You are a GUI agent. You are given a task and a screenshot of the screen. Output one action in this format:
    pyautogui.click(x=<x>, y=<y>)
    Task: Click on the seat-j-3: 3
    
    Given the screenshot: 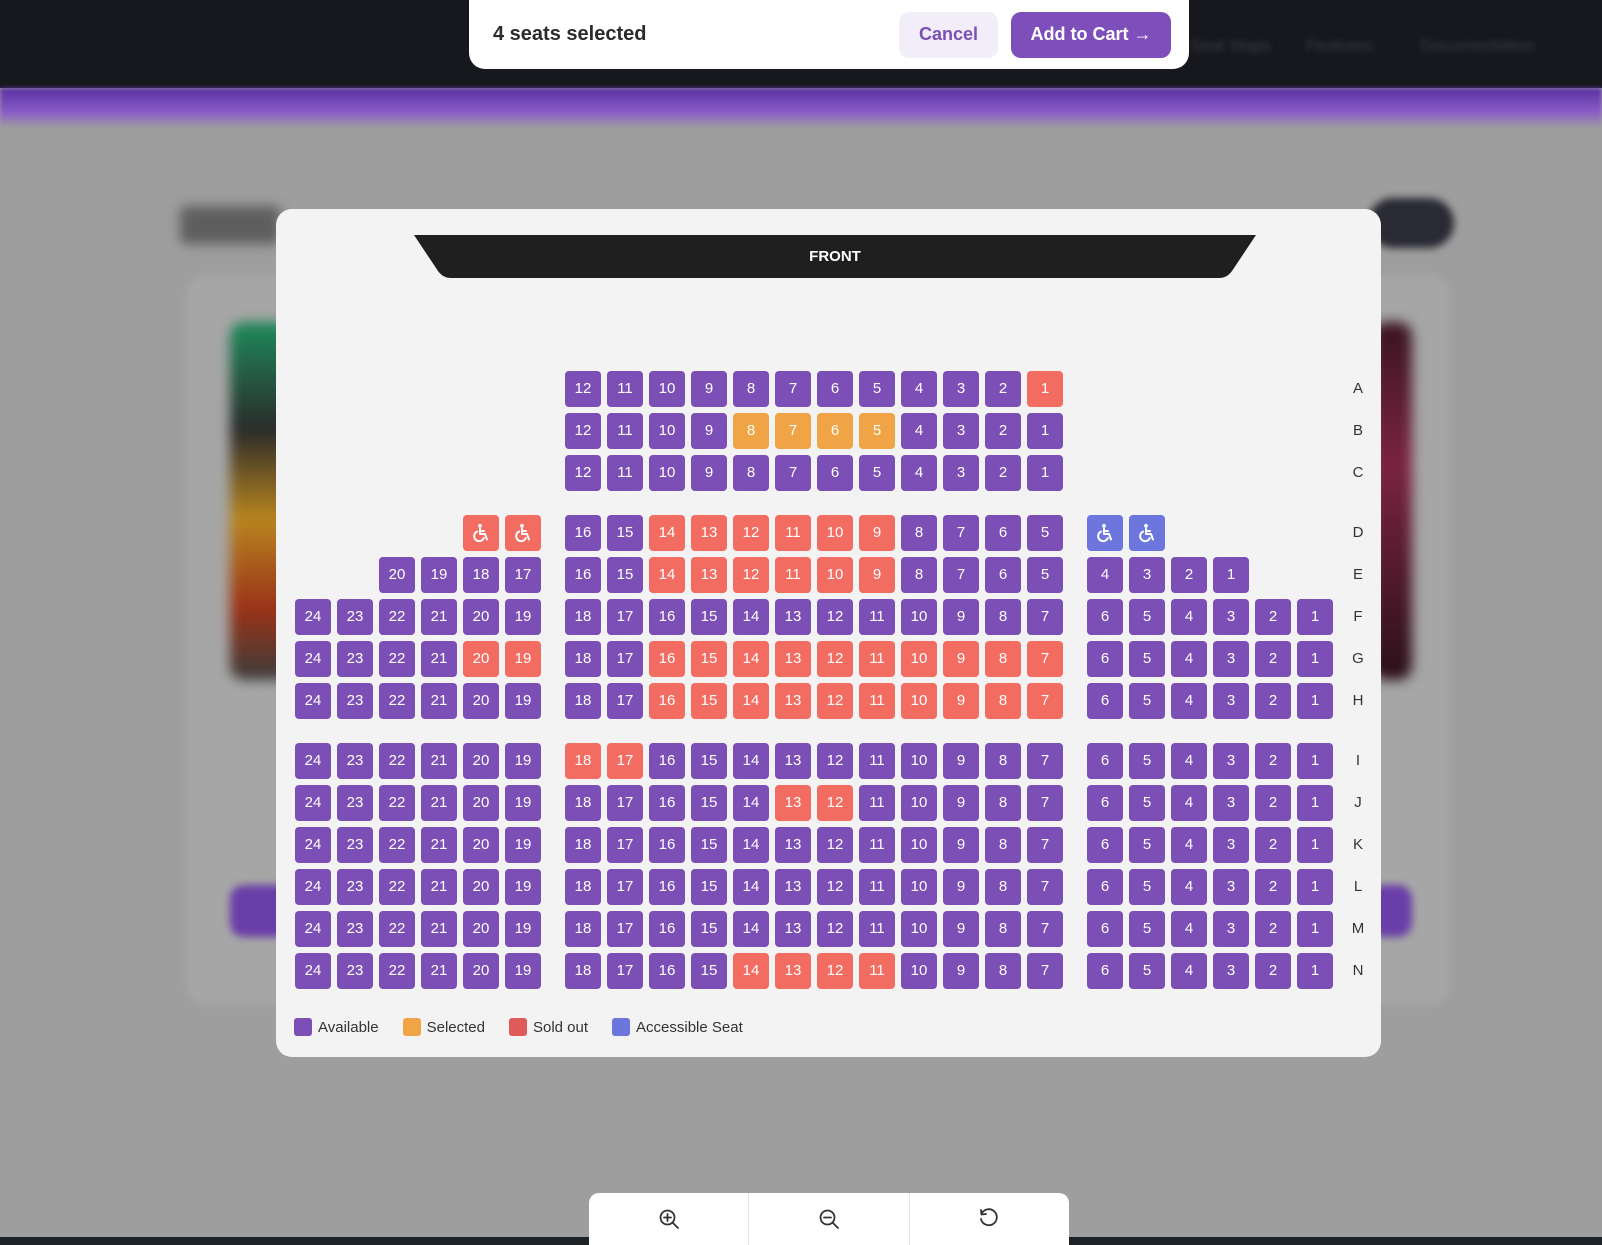 What is the action you would take?
    pyautogui.click(x=1231, y=803)
    